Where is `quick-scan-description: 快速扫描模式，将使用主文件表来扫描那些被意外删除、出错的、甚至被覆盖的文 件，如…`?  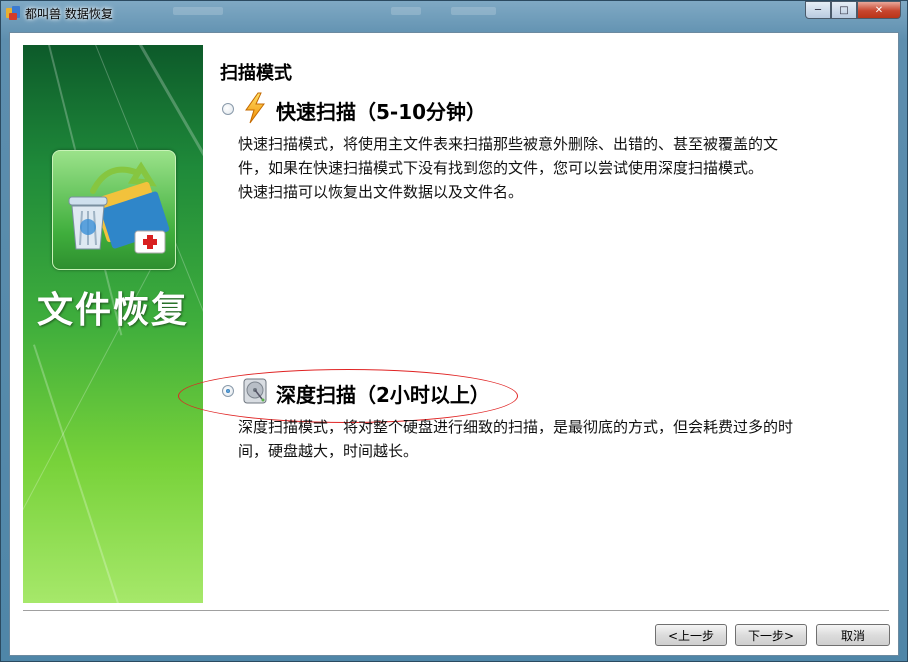 quick-scan-description: 快速扫描模式，将使用主文件表来扫描那些被意外删除、出错的、甚至被覆盖的文 件，如… is located at coordinates (558, 168).